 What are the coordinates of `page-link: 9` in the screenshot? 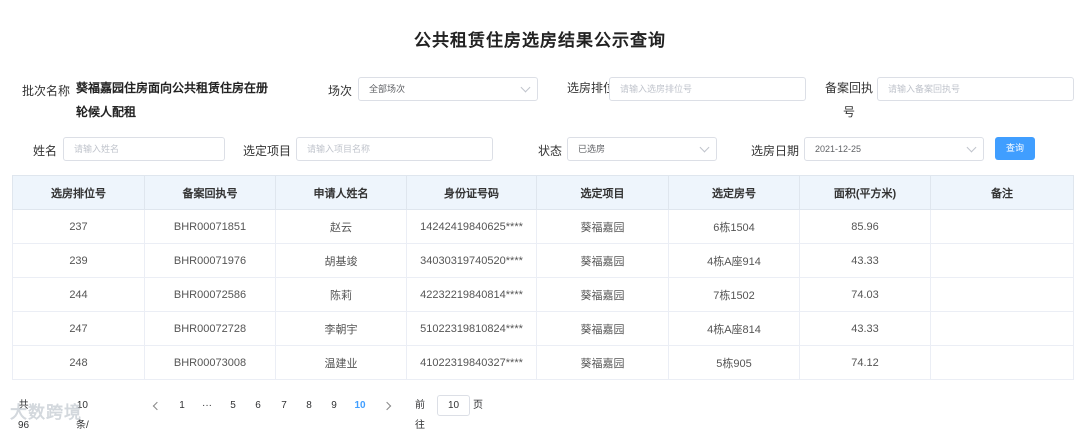 It's located at (334, 406).